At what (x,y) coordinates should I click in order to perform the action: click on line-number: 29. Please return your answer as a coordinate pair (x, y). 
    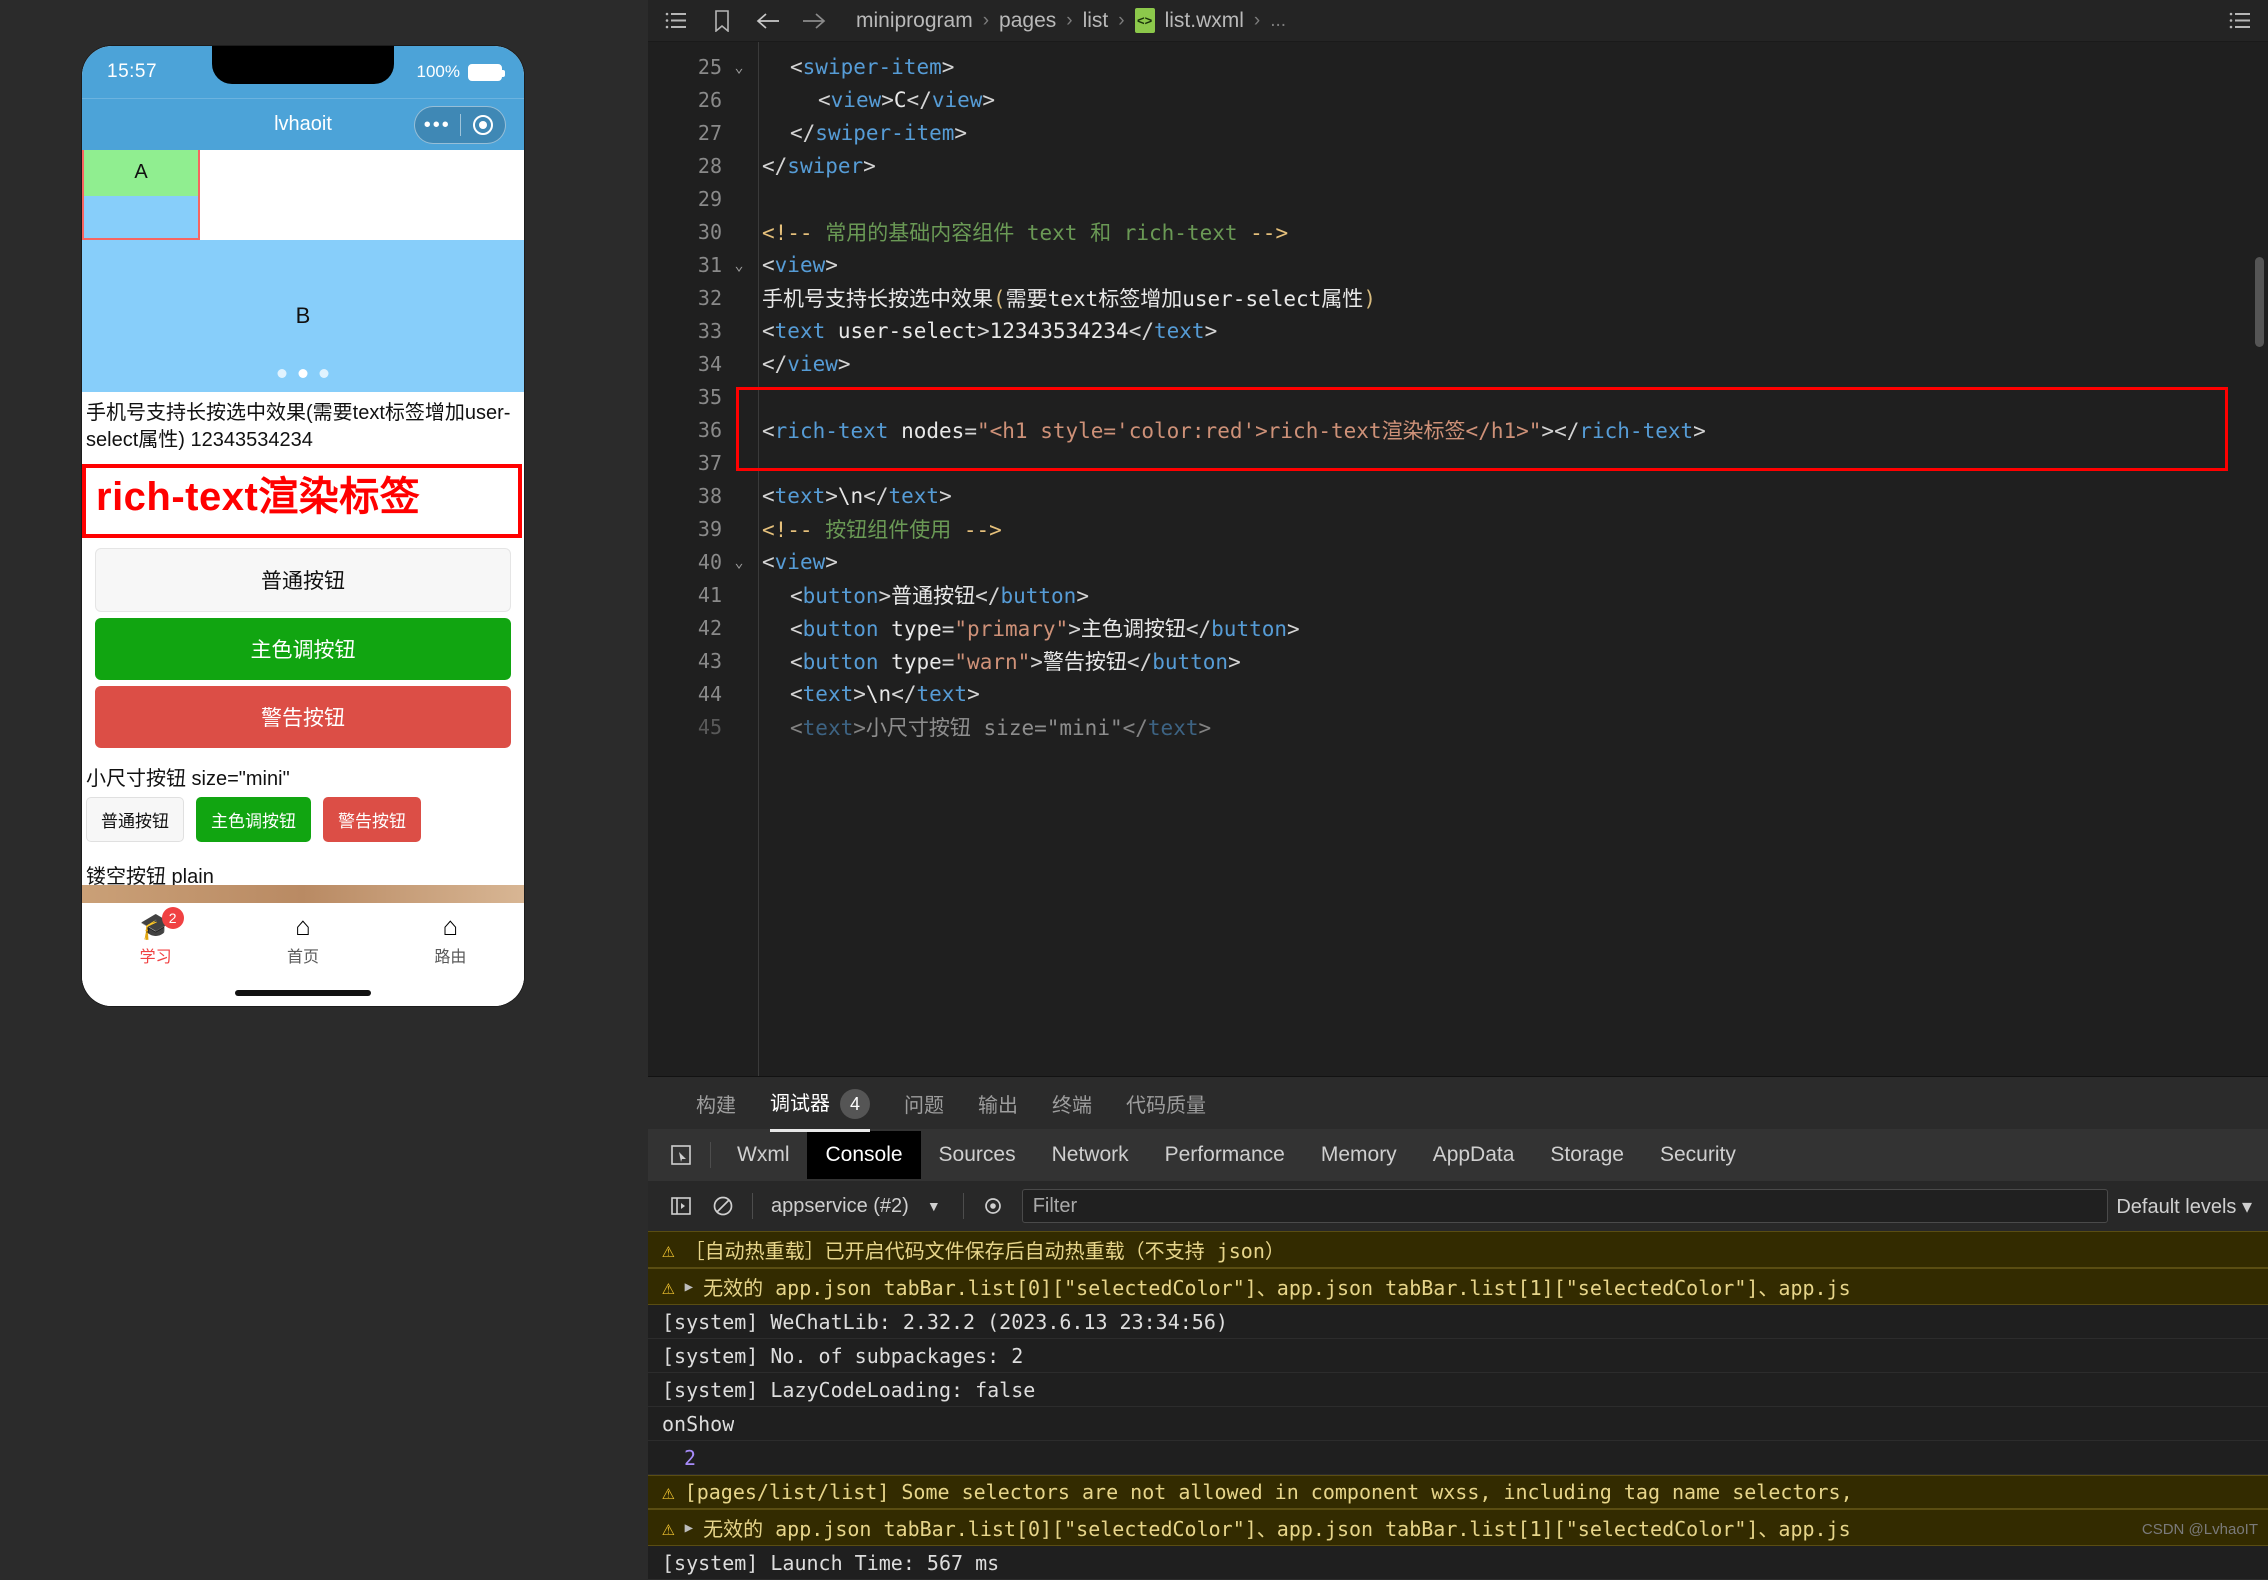
    Looking at the image, I should click on (709, 198).